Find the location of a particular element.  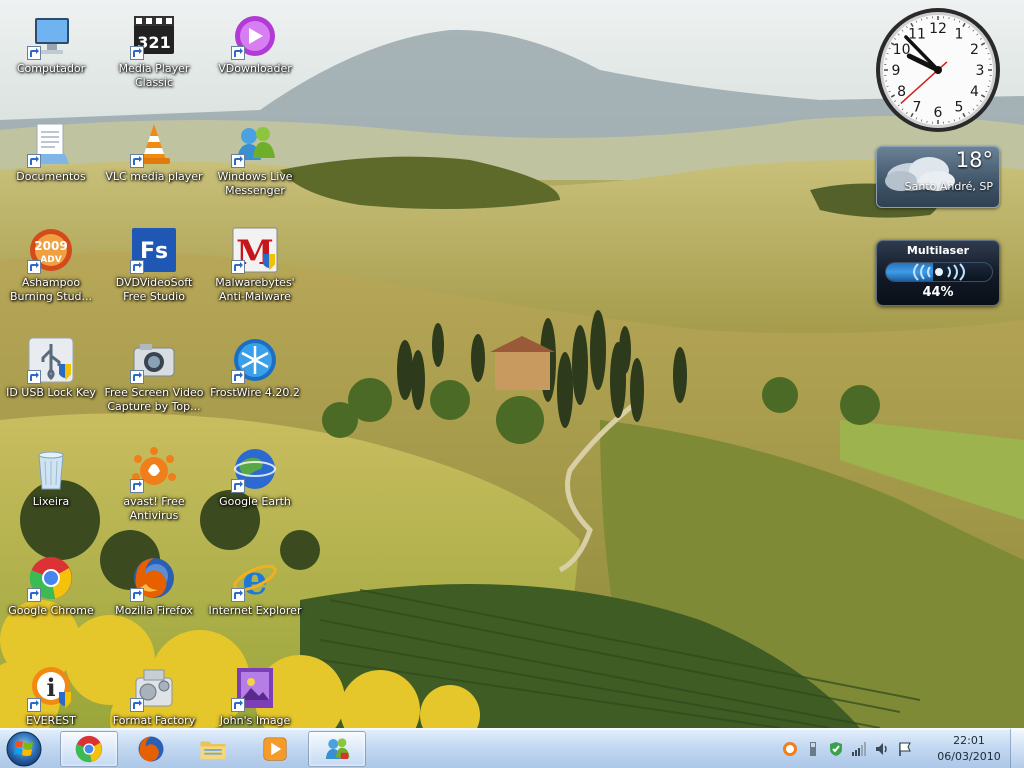

desktop-icon-mozilla-firefox: Mozilla Firefox is located at coordinates (154, 602).